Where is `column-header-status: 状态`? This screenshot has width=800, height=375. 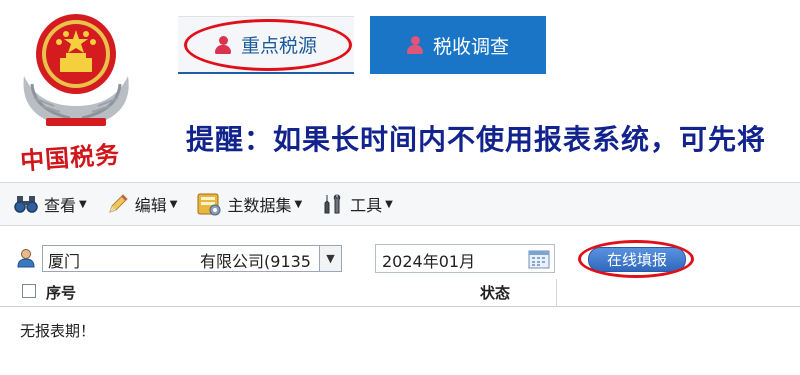
column-header-status: 状态 is located at coordinates (495, 293).